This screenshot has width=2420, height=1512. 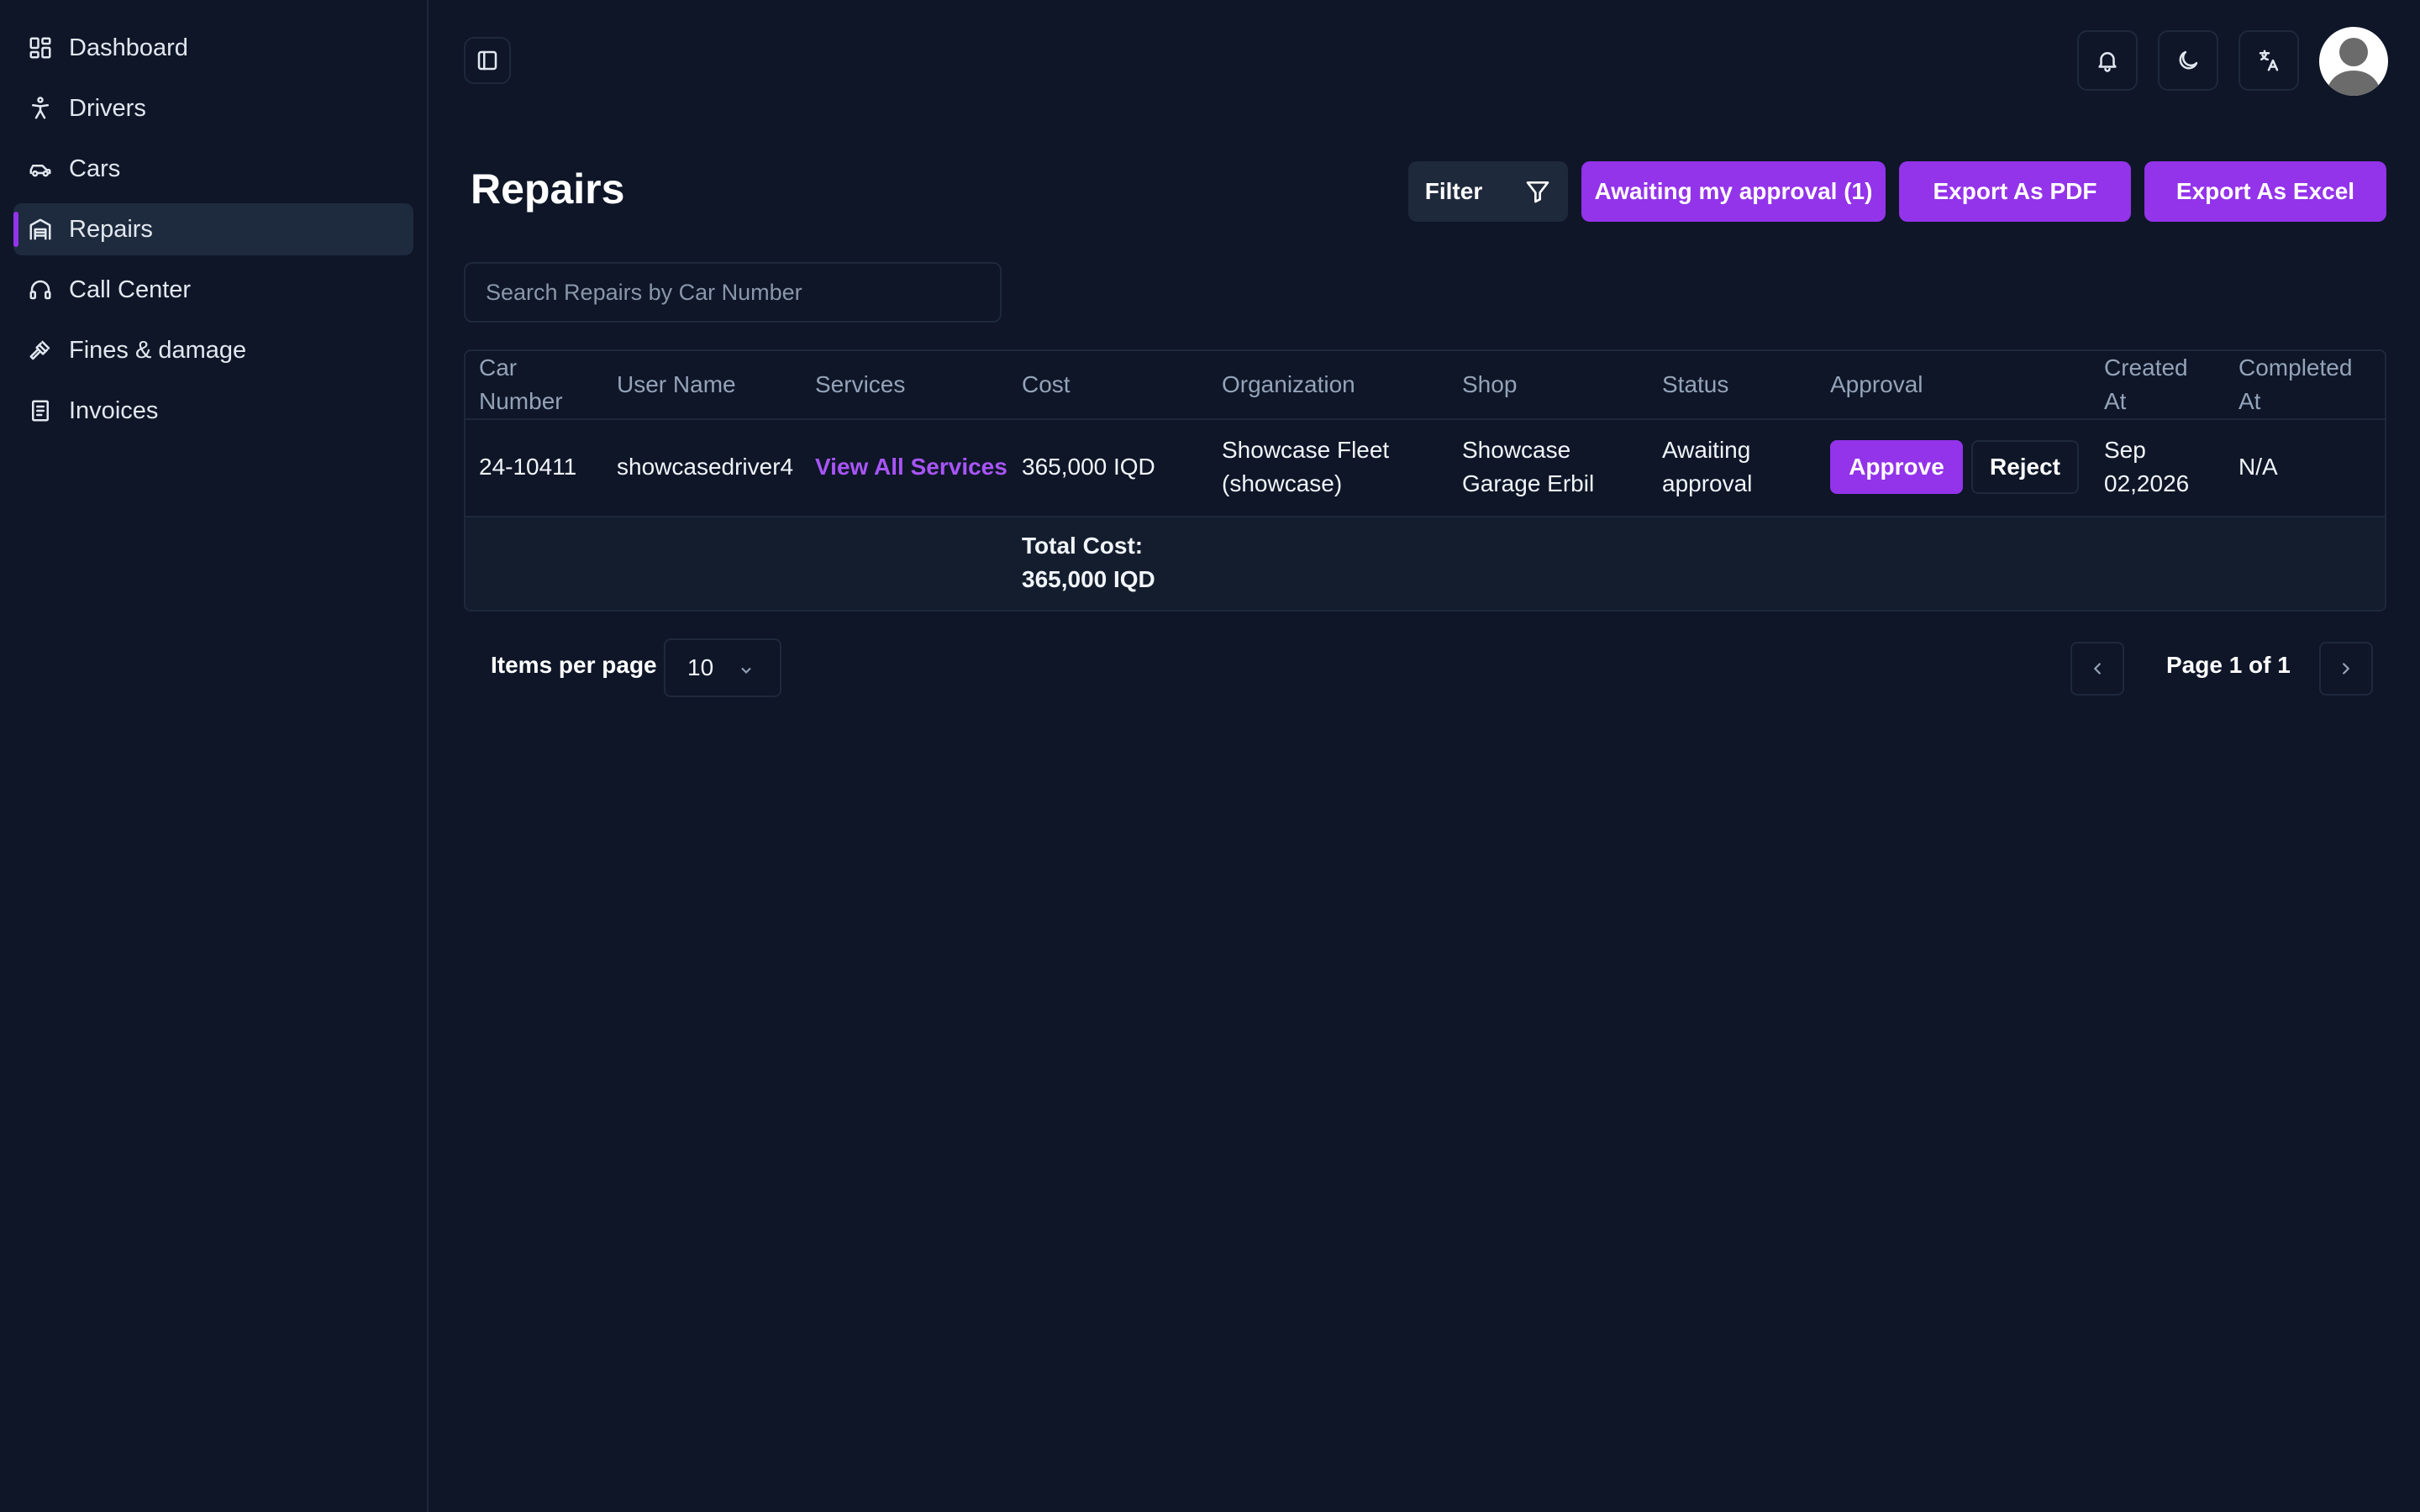 What do you see at coordinates (2258, 467) in the screenshot?
I see `cell-completed-at: N/A` at bounding box center [2258, 467].